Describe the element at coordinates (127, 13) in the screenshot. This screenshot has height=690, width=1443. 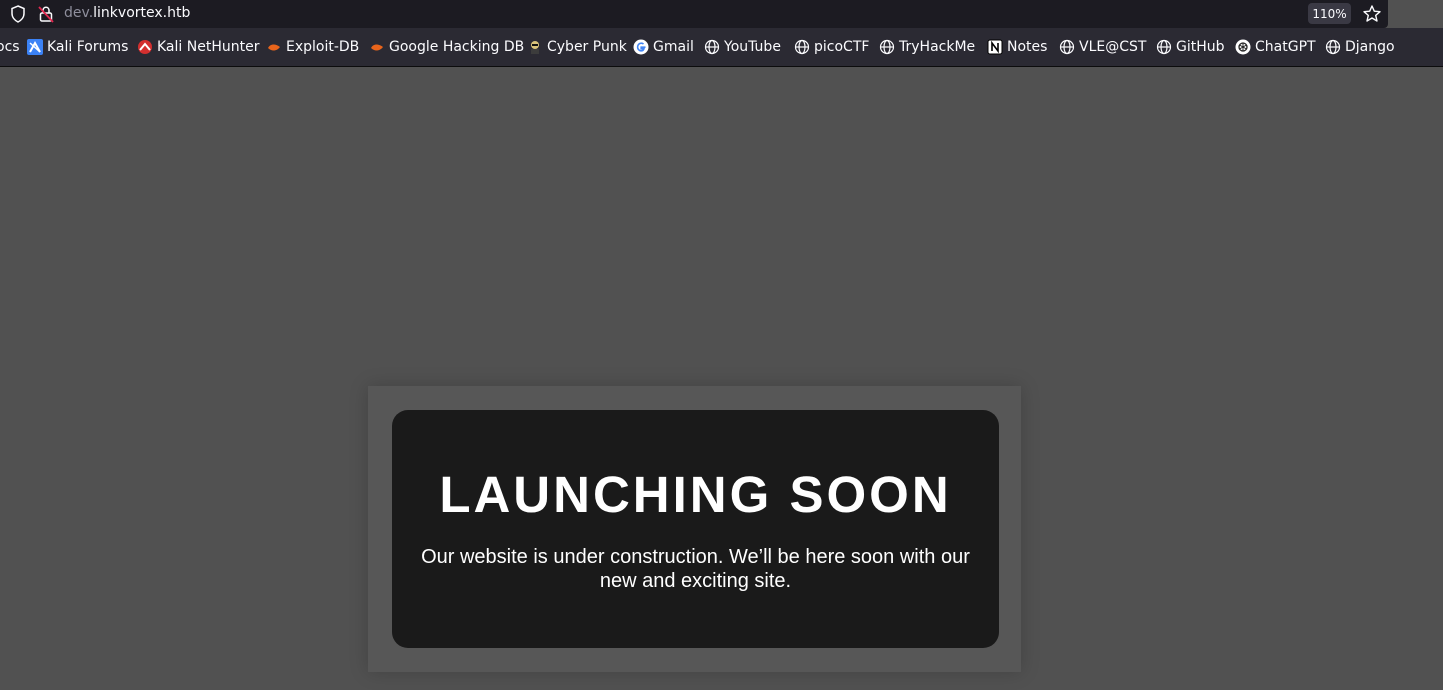
I see `url-text: dev.linkvortex.htb` at that location.